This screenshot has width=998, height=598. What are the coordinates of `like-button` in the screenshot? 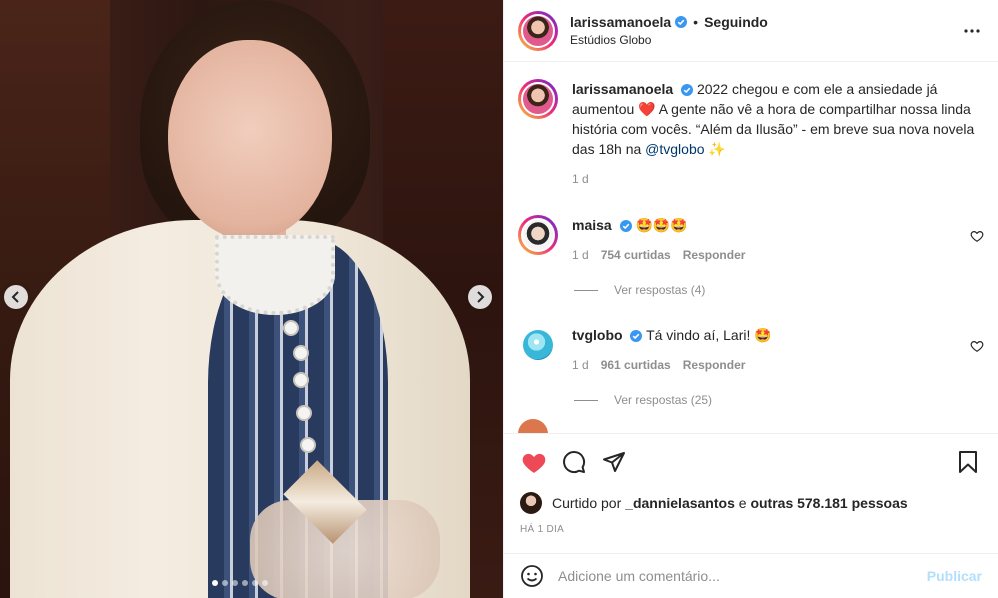 It's located at (534, 462).